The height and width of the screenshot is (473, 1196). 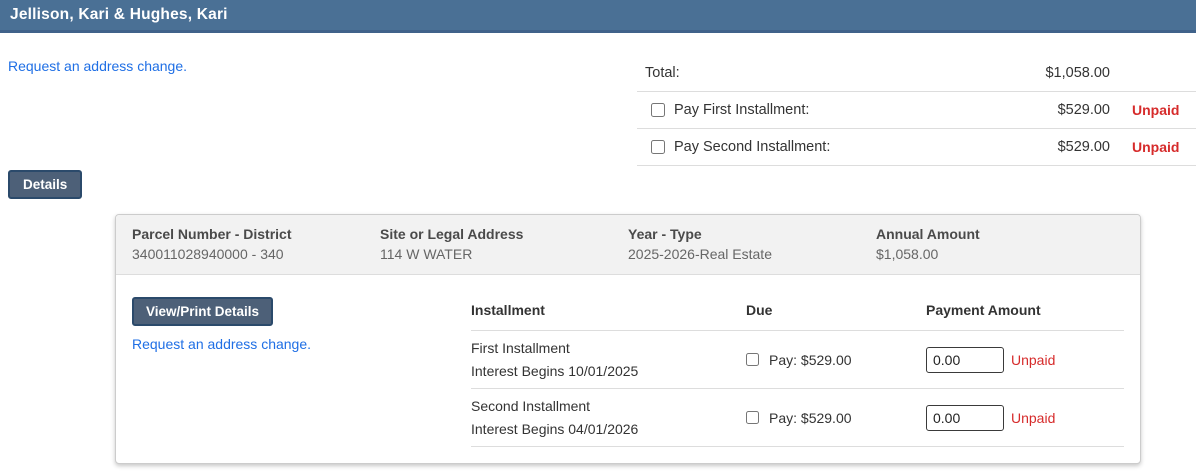 I want to click on pay-second-installment-checkbox, so click(x=658, y=147).